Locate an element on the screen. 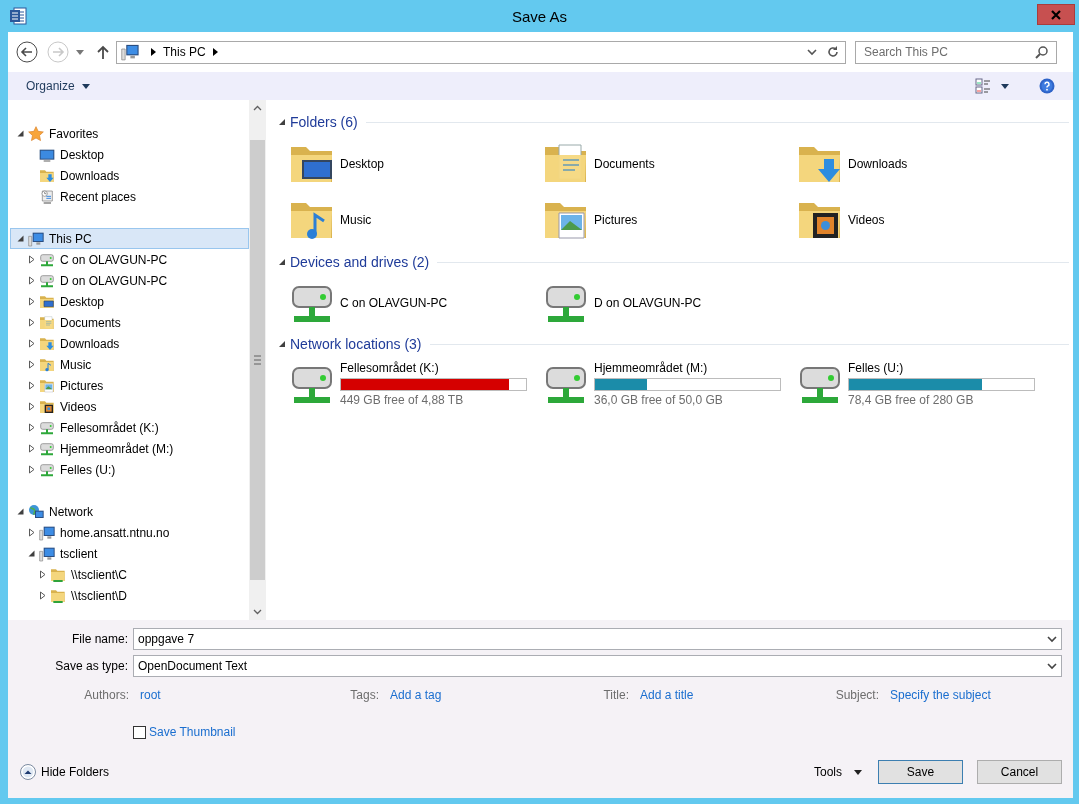 The width and height of the screenshot is (1079, 804). checkbox-label: Save Thumbnail is located at coordinates (192, 732).